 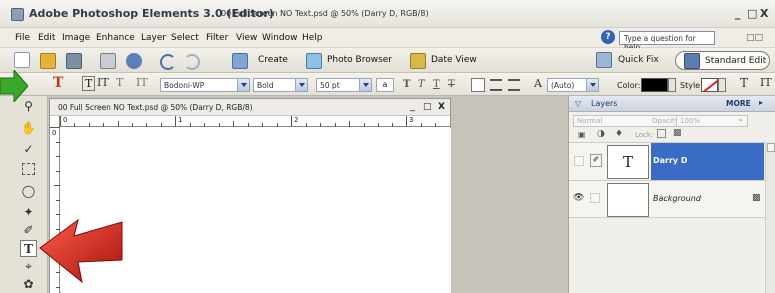 I want to click on marquee-tool-icon, so click(x=28, y=169).